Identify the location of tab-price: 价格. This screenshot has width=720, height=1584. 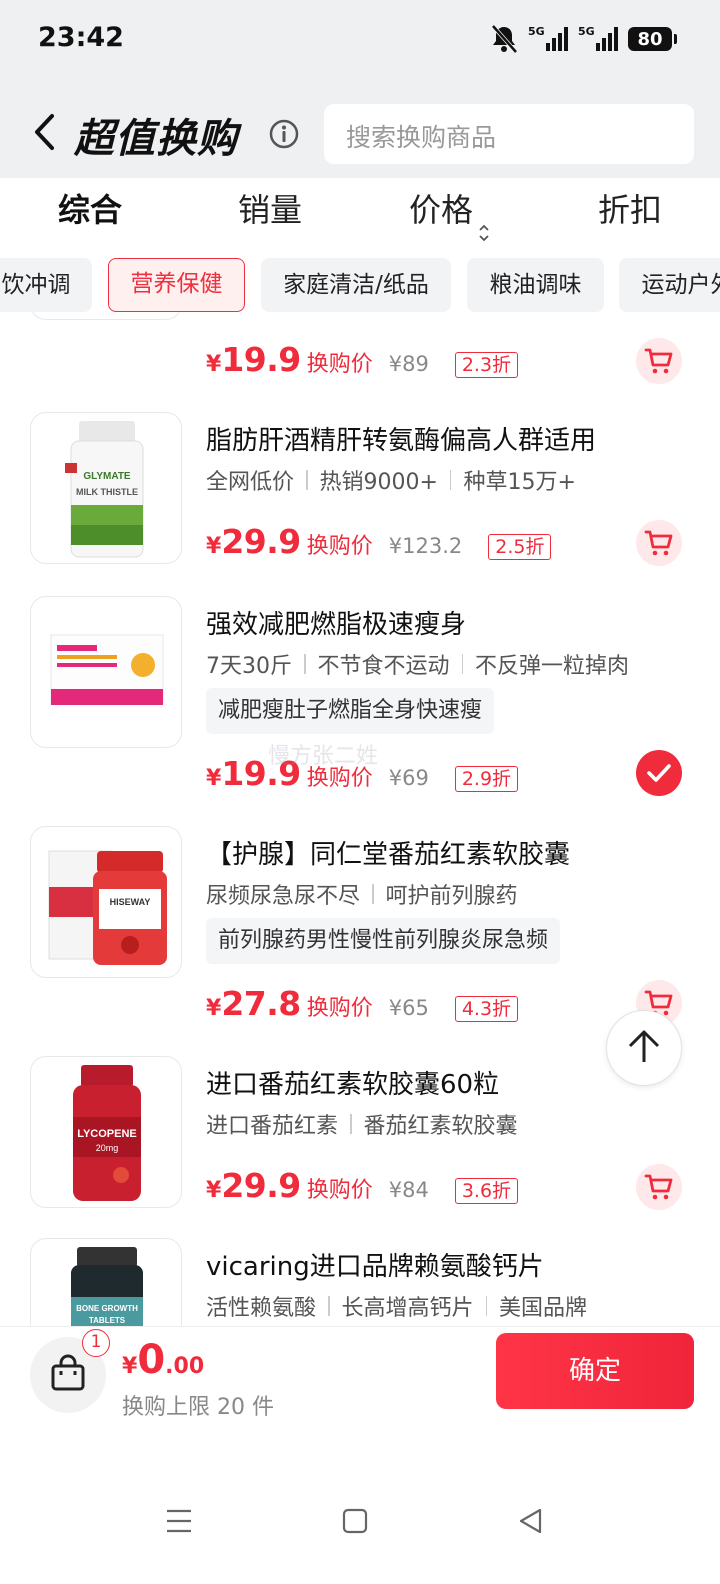
(450, 212).